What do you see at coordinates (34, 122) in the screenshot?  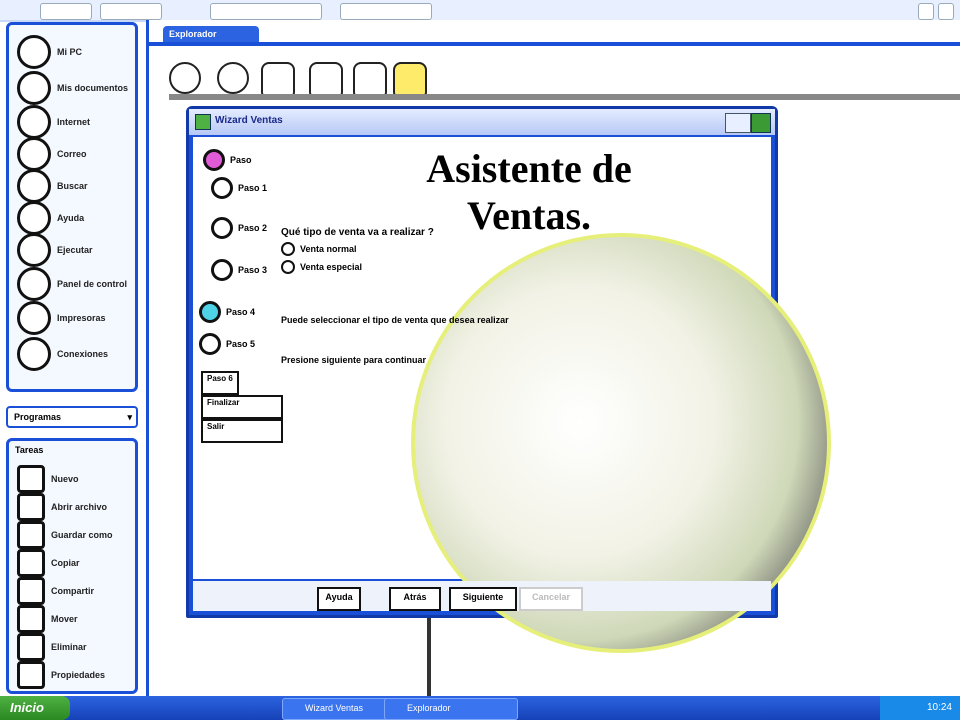 I see `internet-icon` at bounding box center [34, 122].